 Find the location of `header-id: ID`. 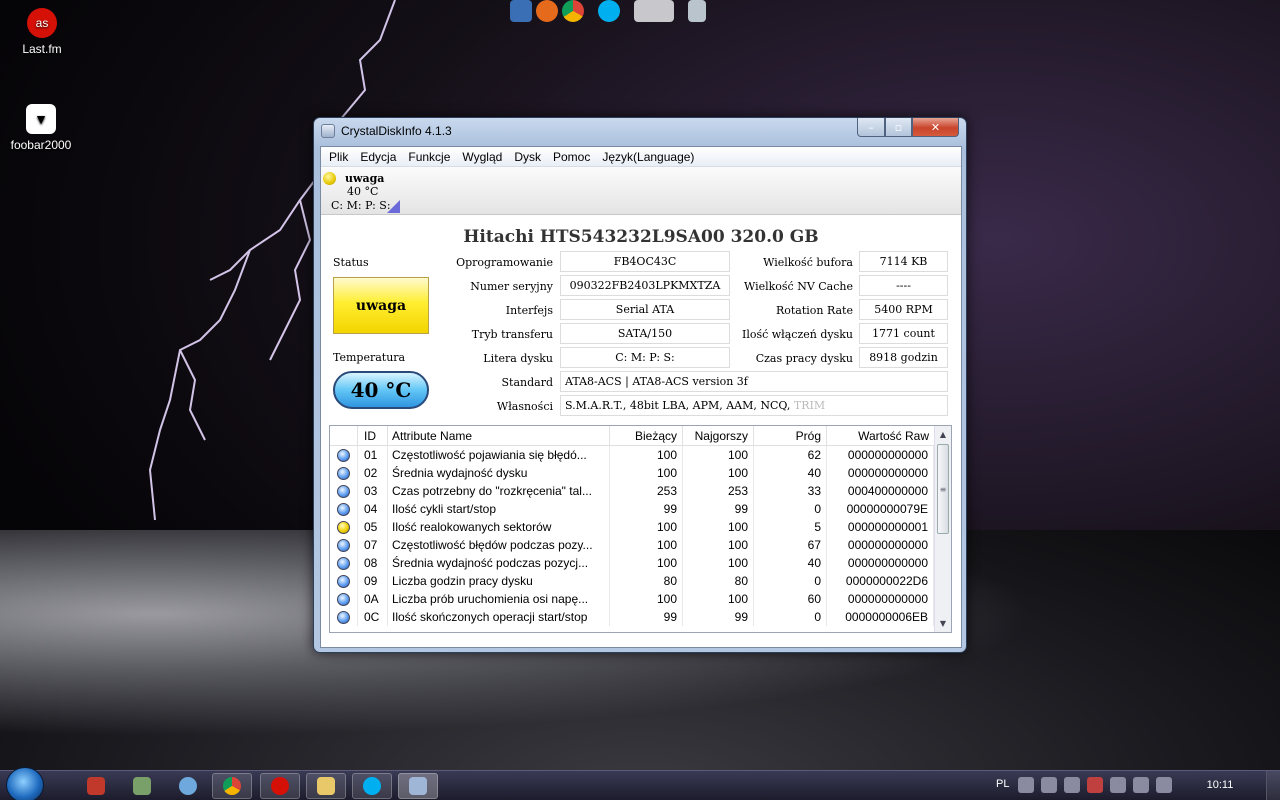

header-id: ID is located at coordinates (373, 435).